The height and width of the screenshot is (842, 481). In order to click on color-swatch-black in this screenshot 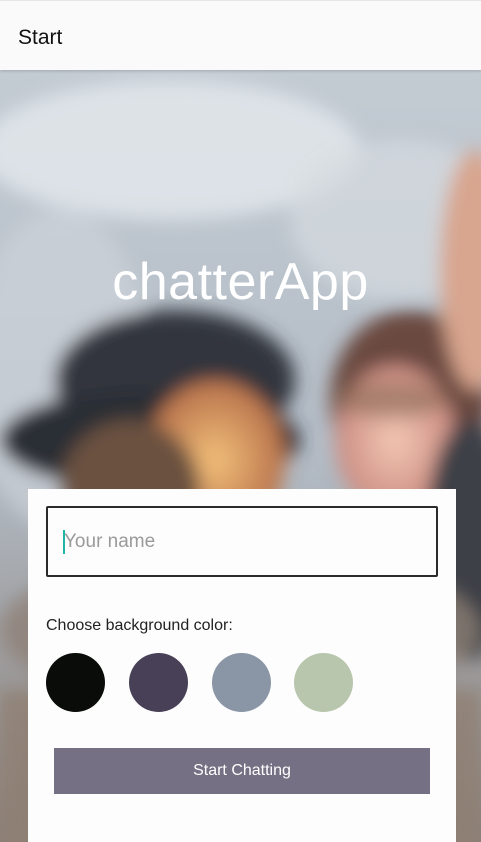, I will do `click(75, 682)`.